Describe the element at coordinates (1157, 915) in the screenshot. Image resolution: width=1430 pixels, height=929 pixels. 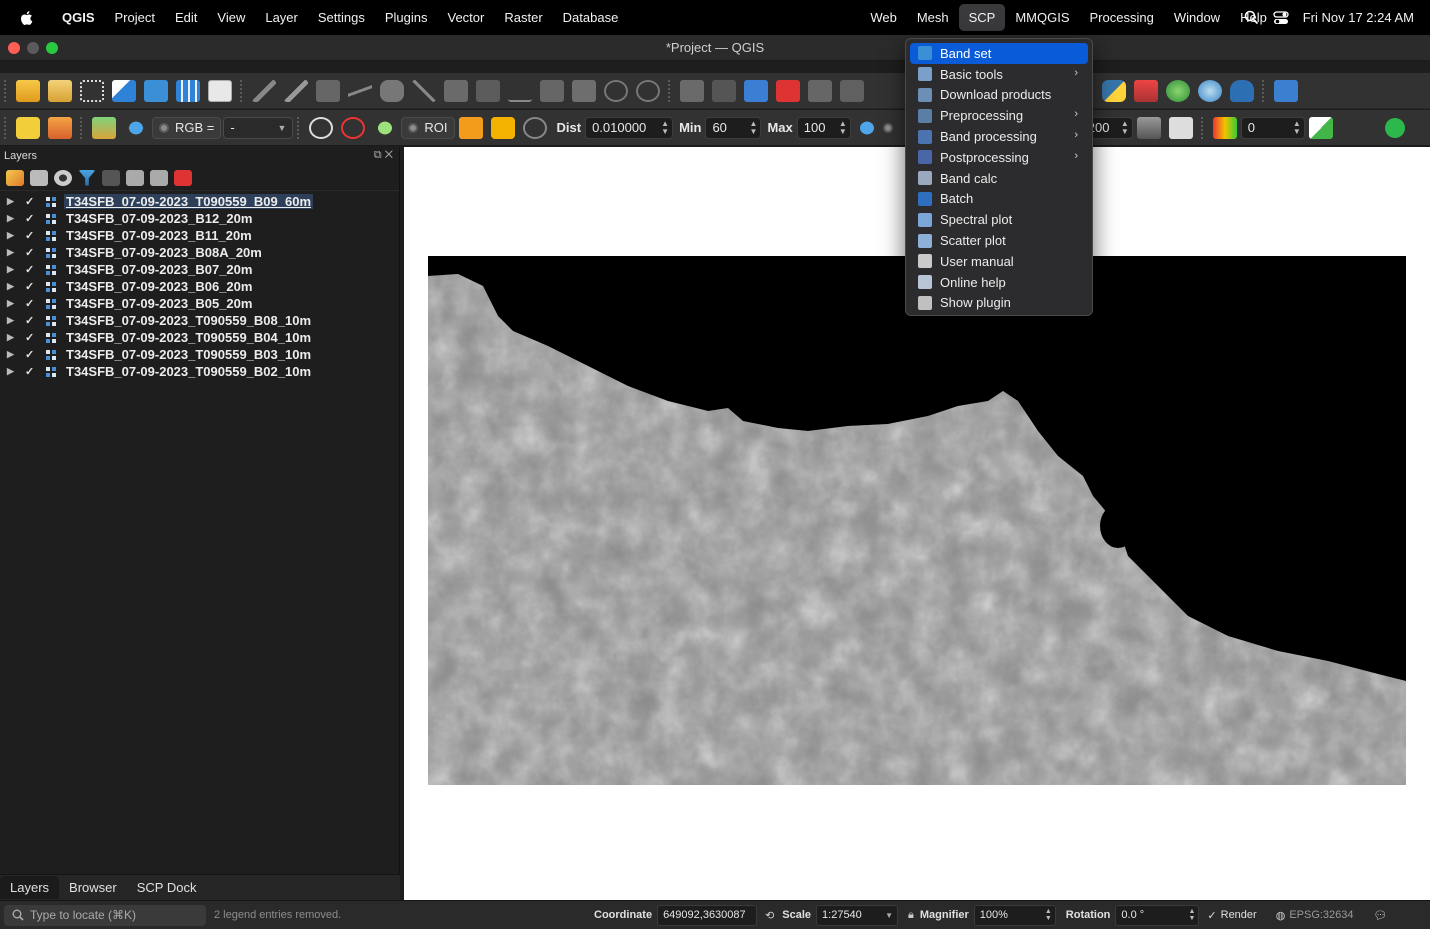
I see `rotation-spinbox: 0.0 ° ▲ ▼` at that location.